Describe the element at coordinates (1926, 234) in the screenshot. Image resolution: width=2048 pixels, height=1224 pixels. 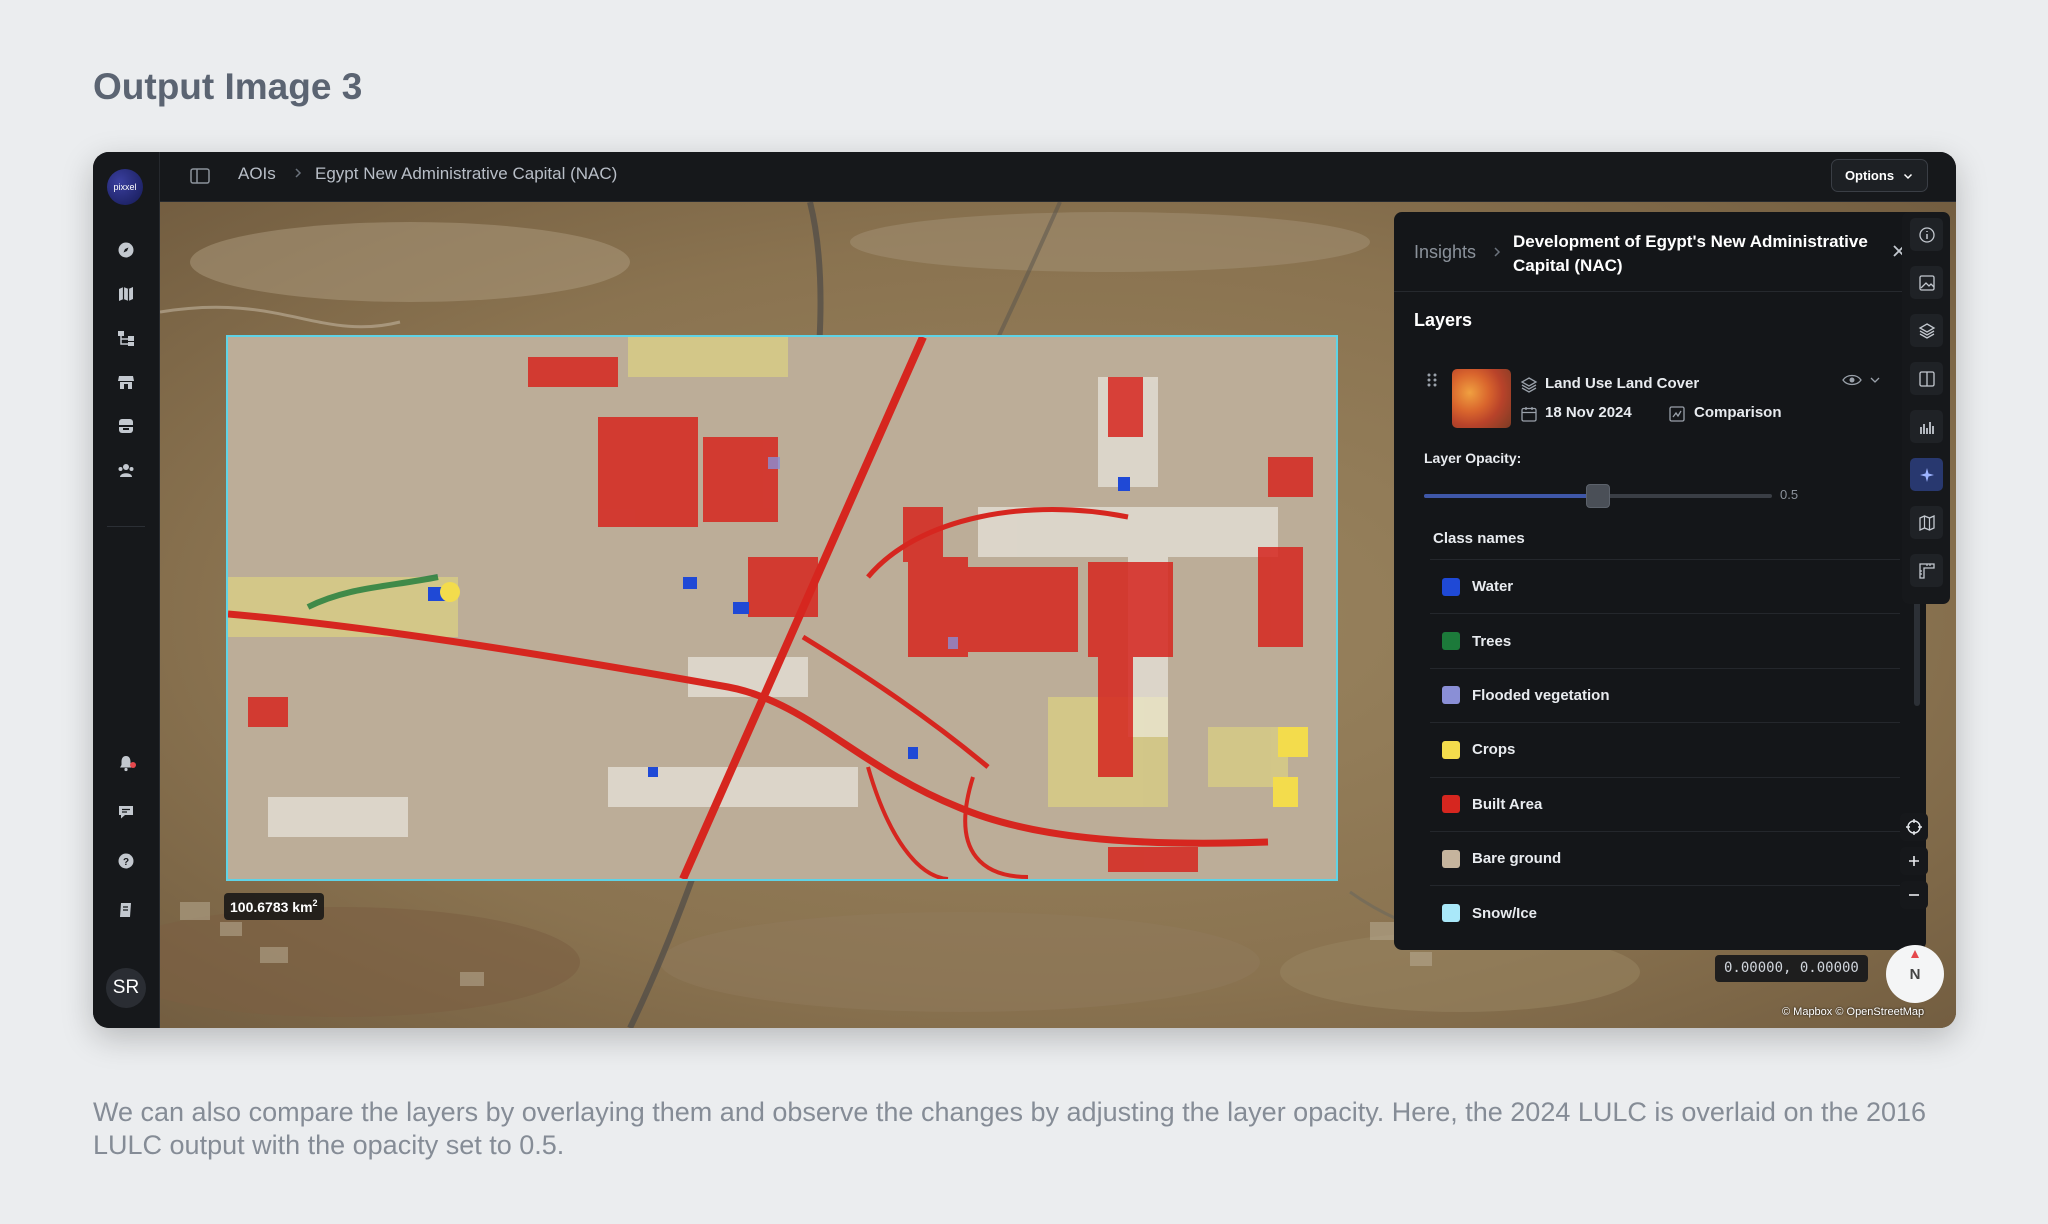
I see `info-icon` at that location.